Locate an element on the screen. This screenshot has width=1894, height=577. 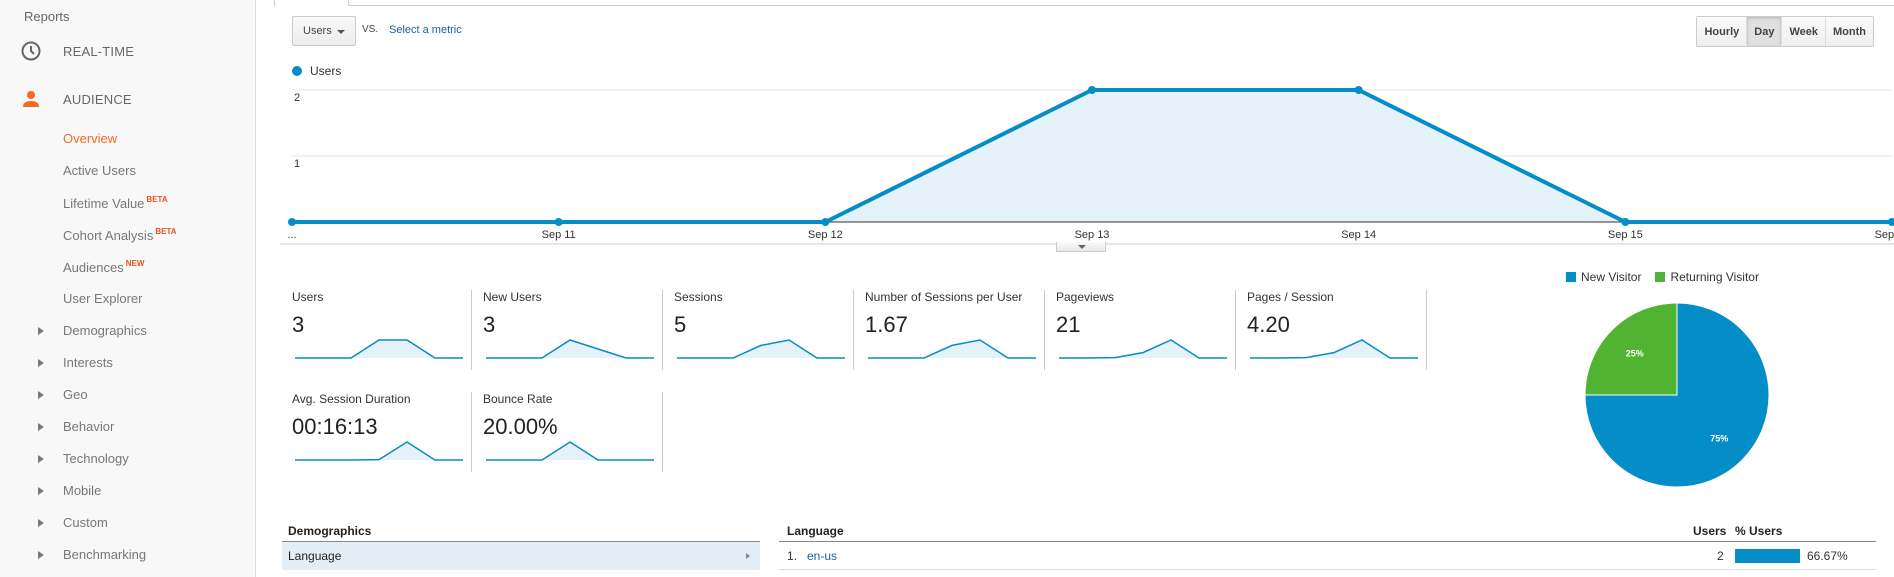
select-metric-link: Select a metric is located at coordinates (425, 30).